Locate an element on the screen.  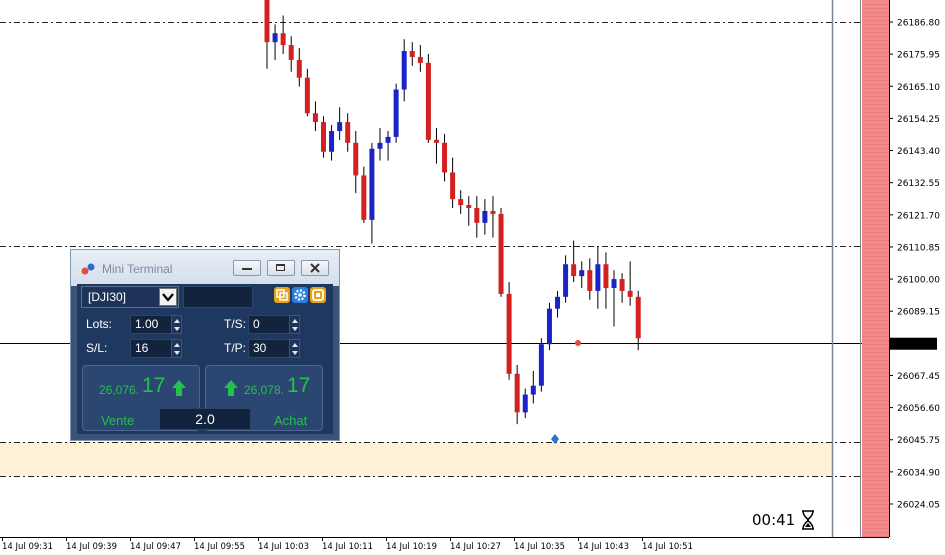
price-label: 26175.95 is located at coordinates (918, 56).